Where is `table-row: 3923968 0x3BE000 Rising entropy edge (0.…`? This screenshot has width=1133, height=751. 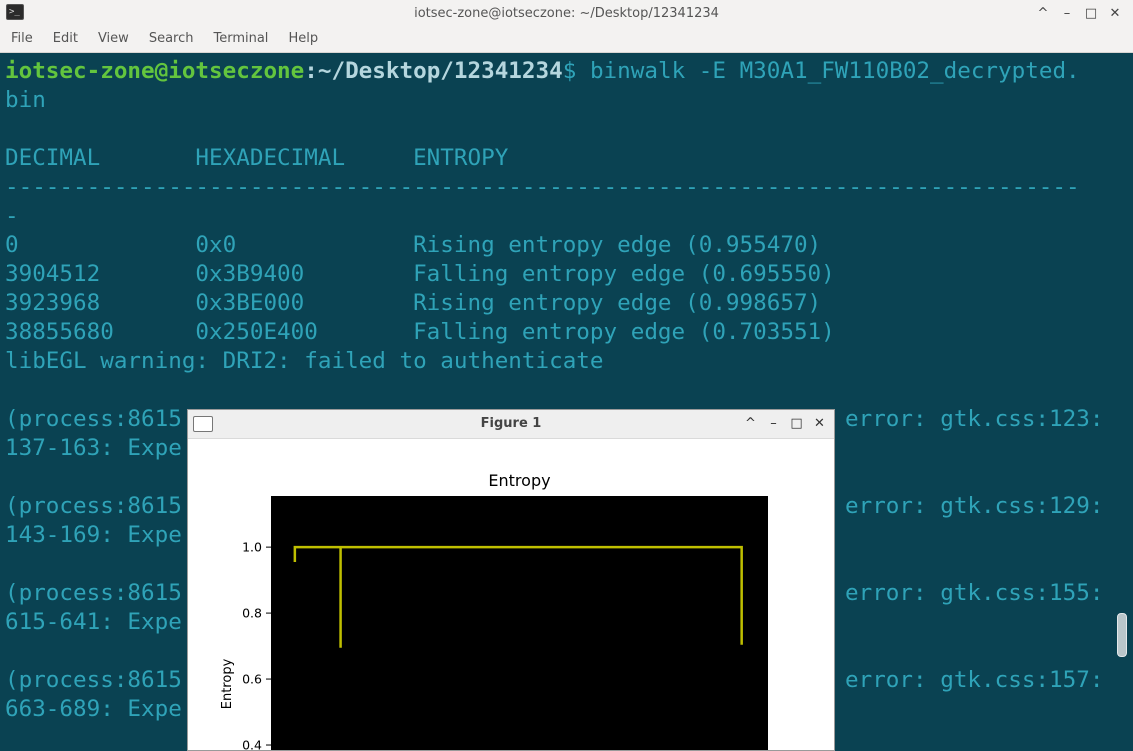 table-row: 3923968 0x3BE000 Rising entropy edge (0.… is located at coordinates (413, 303).